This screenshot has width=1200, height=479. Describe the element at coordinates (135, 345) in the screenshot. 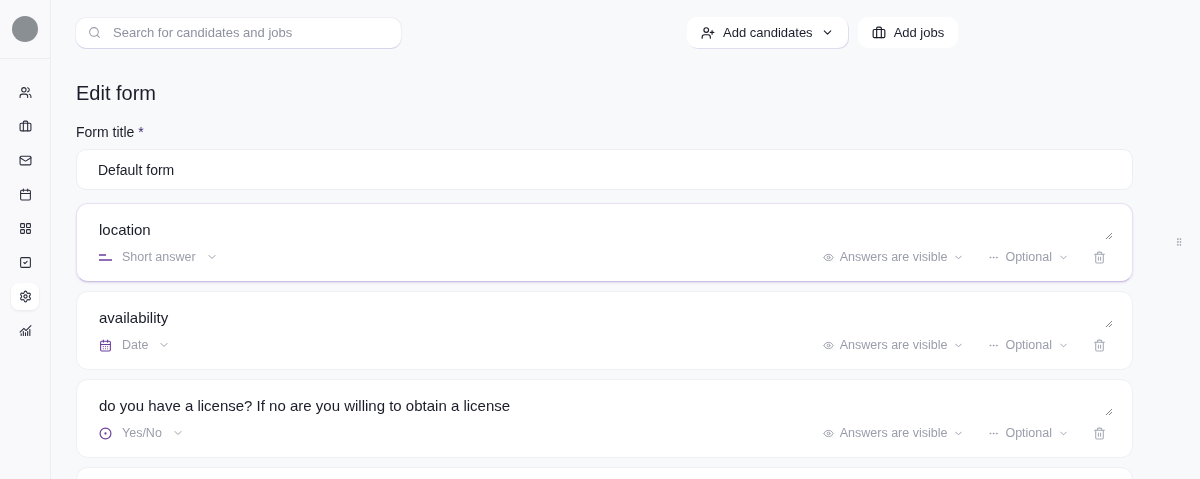

I see `question-type-dropdown: Date` at that location.